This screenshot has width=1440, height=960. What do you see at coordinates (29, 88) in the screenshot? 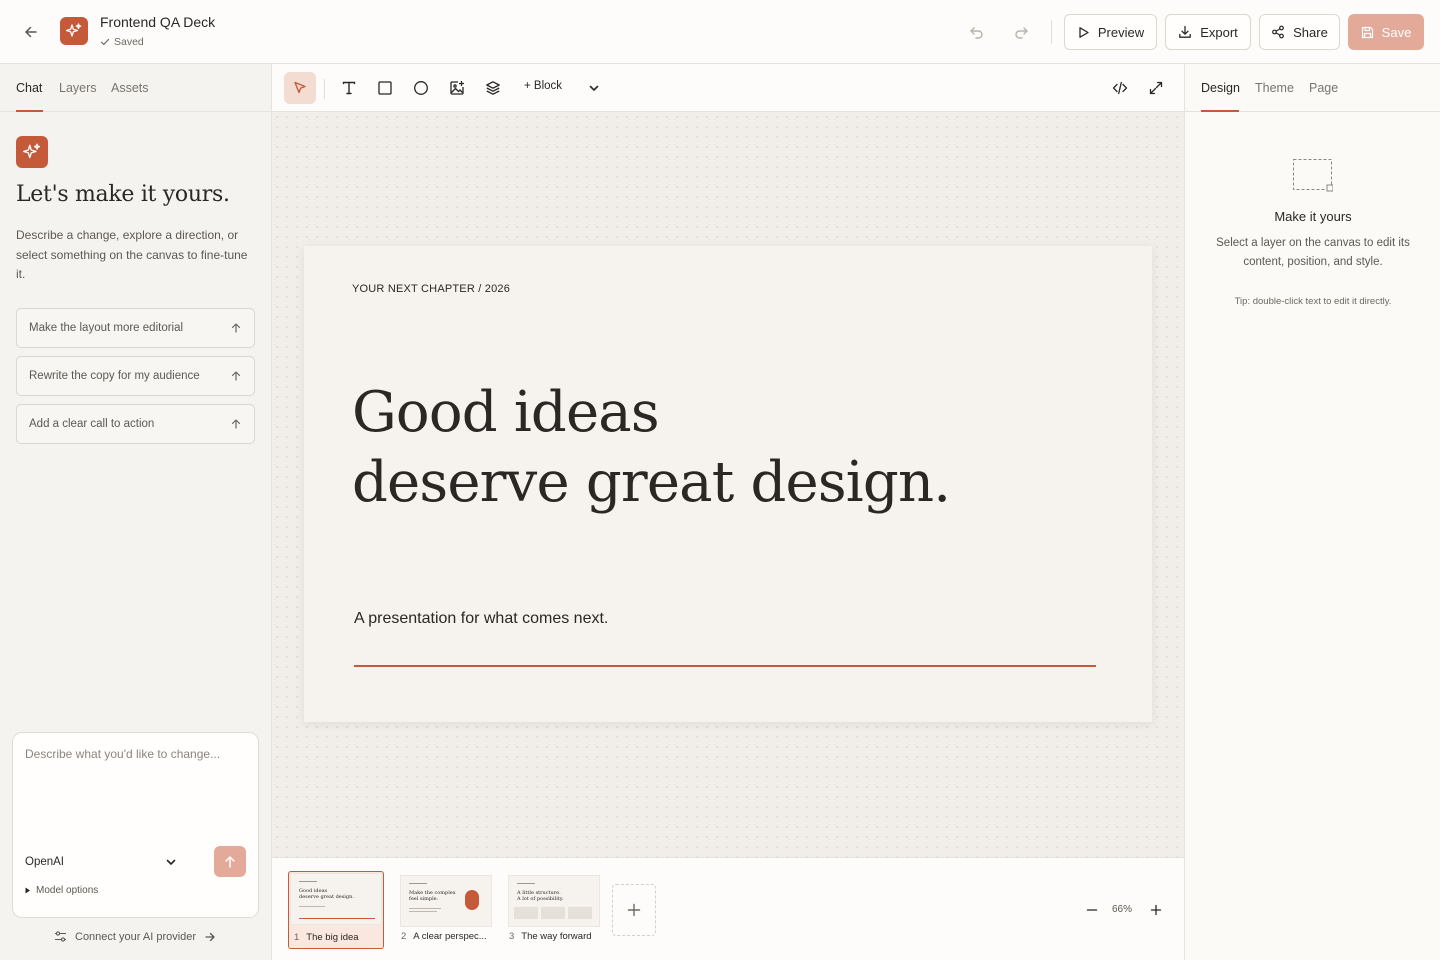
I see `tab-chat: Chat` at bounding box center [29, 88].